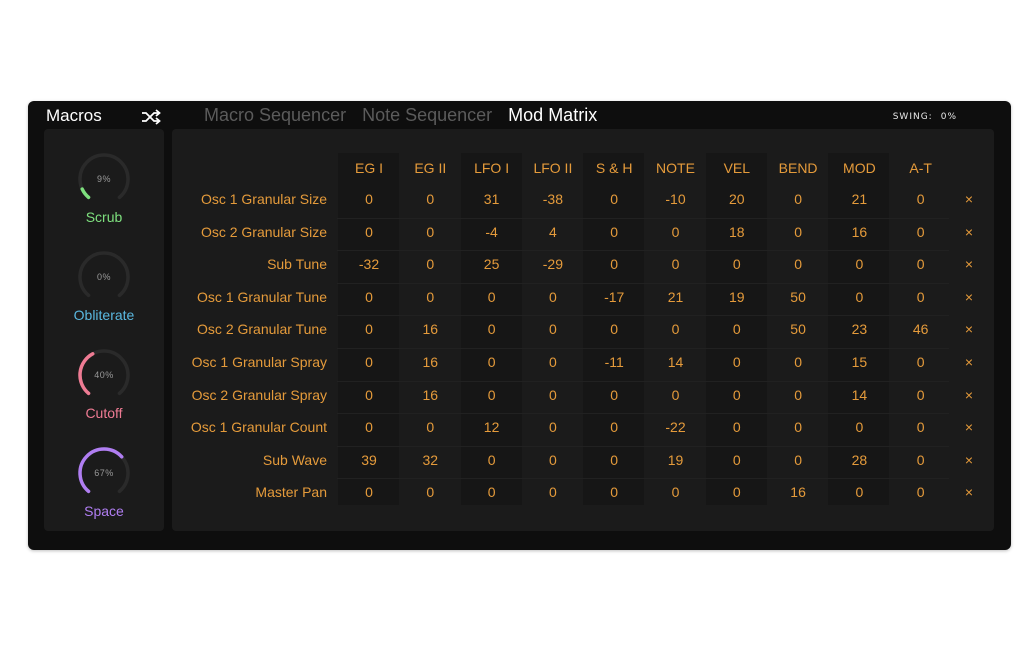  What do you see at coordinates (676, 362) in the screenshot?
I see `mod-amount-cell: 14` at bounding box center [676, 362].